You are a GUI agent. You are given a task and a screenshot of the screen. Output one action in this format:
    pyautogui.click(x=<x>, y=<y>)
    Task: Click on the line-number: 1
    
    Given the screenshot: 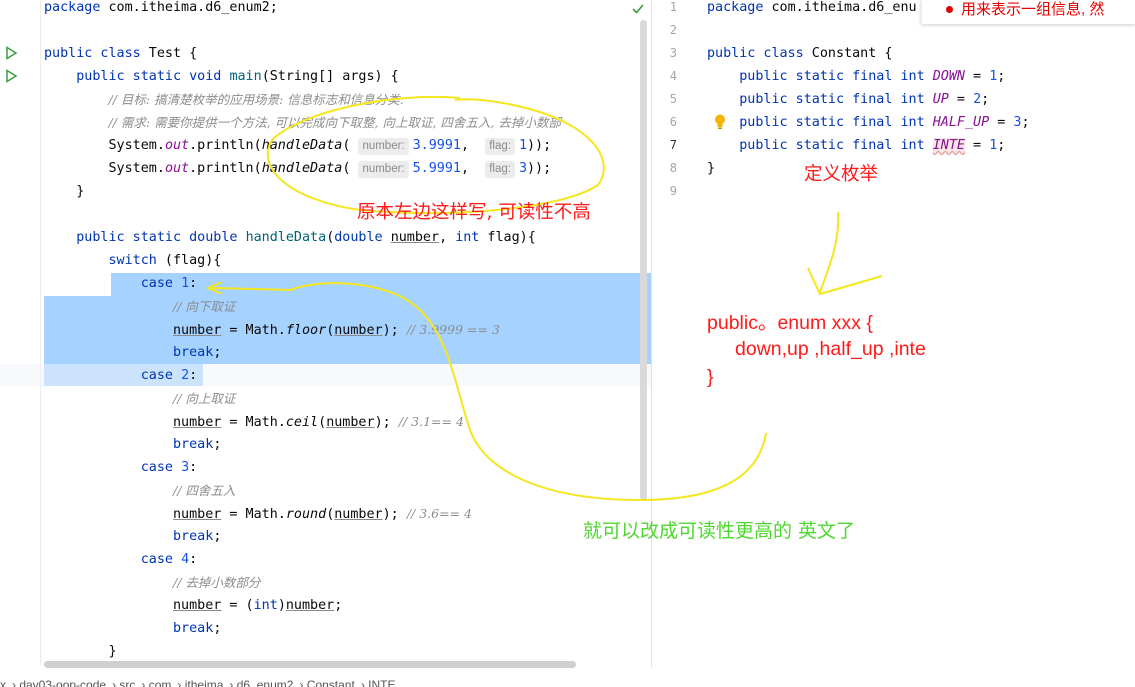 What is the action you would take?
    pyautogui.click(x=673, y=7)
    